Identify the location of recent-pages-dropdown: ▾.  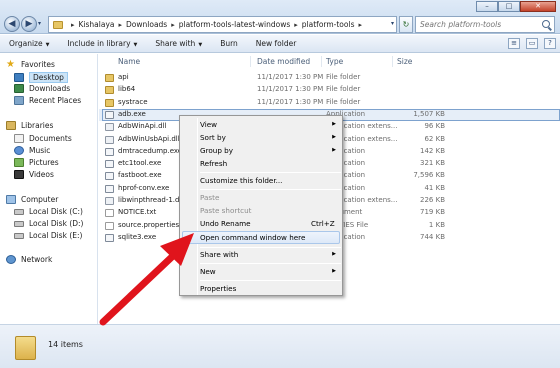
(39, 23).